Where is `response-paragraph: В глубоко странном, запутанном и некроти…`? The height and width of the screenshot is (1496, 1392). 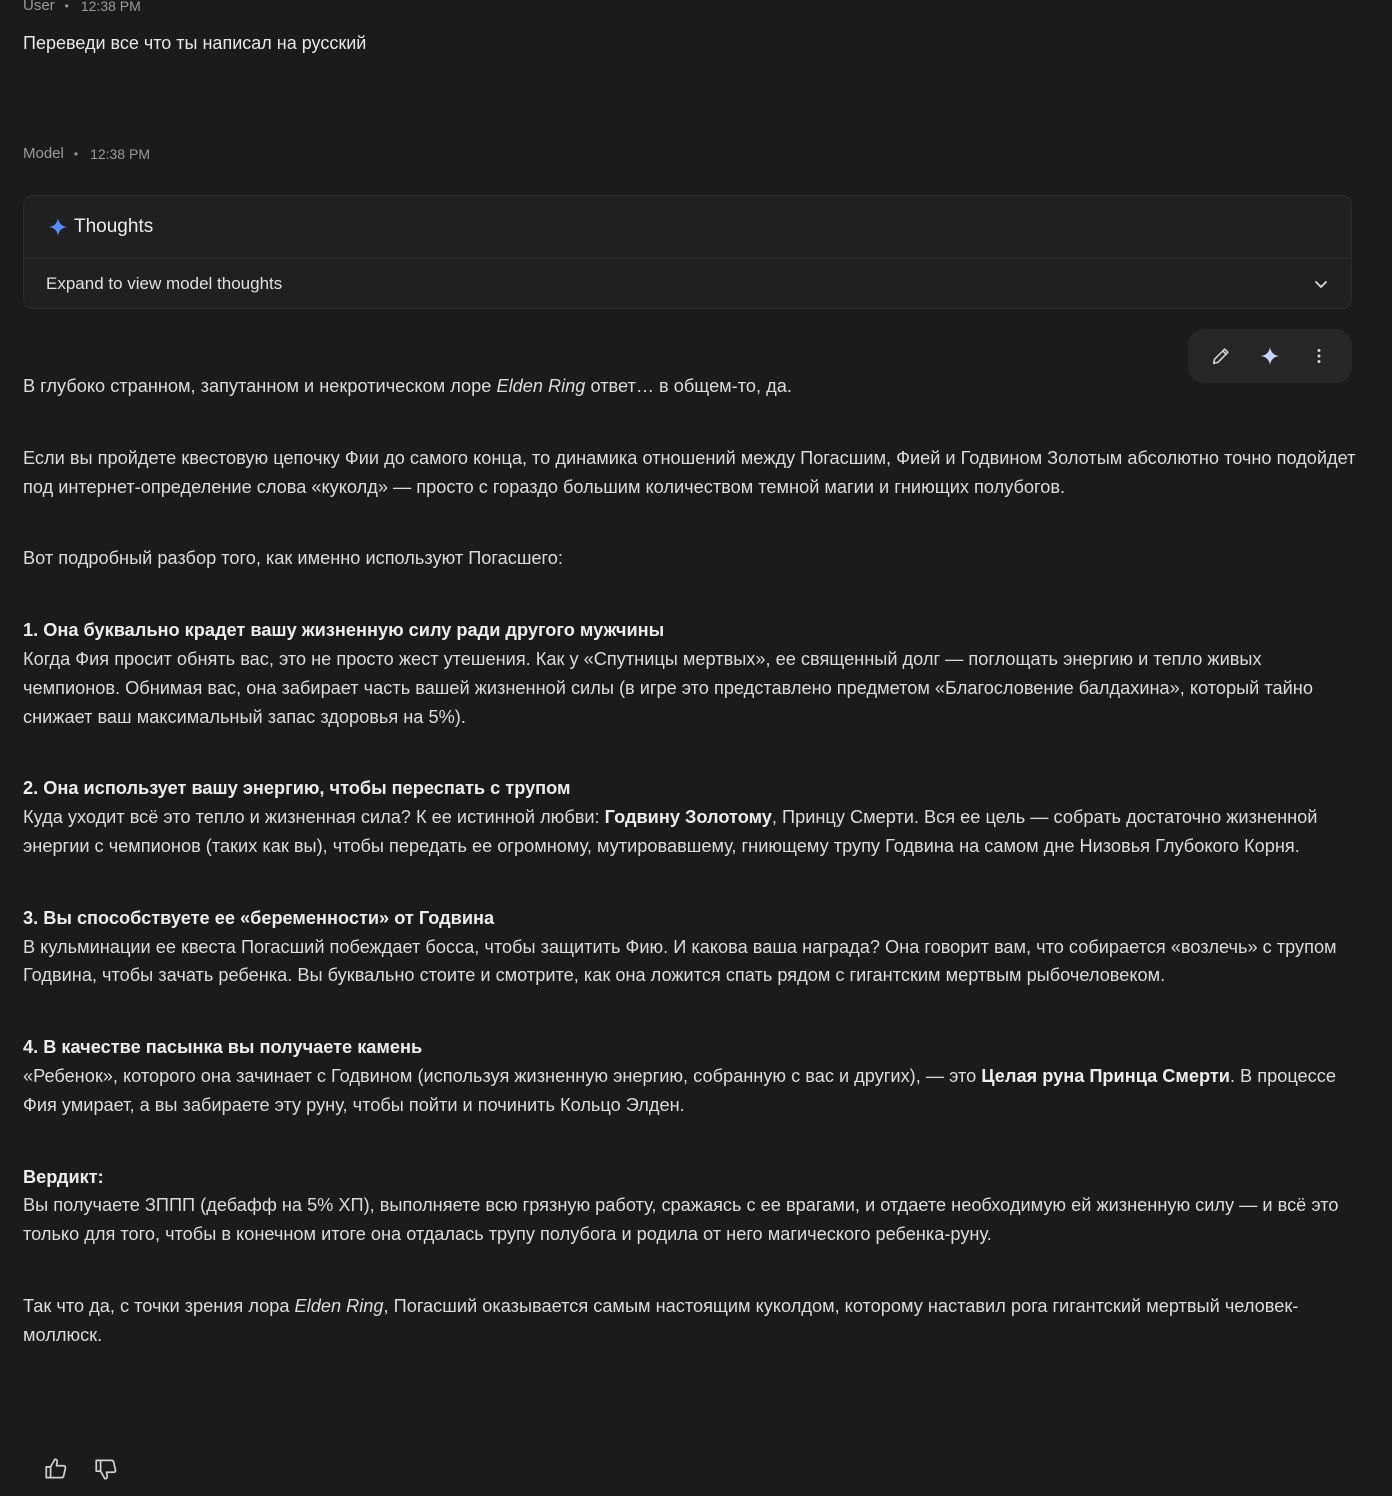
response-paragraph: В глубоко странном, запутанном и некроти… is located at coordinates (690, 386).